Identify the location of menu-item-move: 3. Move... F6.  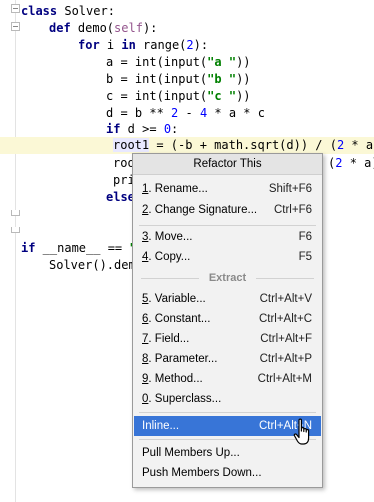
(227, 237).